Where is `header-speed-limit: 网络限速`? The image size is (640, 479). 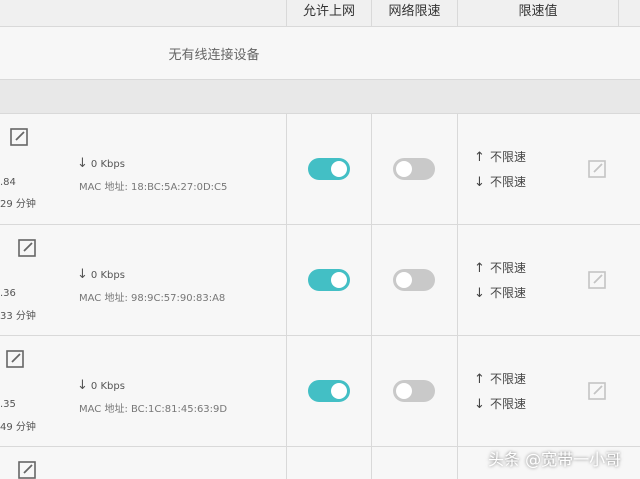
header-speed-limit: 网络限速 is located at coordinates (414, 11).